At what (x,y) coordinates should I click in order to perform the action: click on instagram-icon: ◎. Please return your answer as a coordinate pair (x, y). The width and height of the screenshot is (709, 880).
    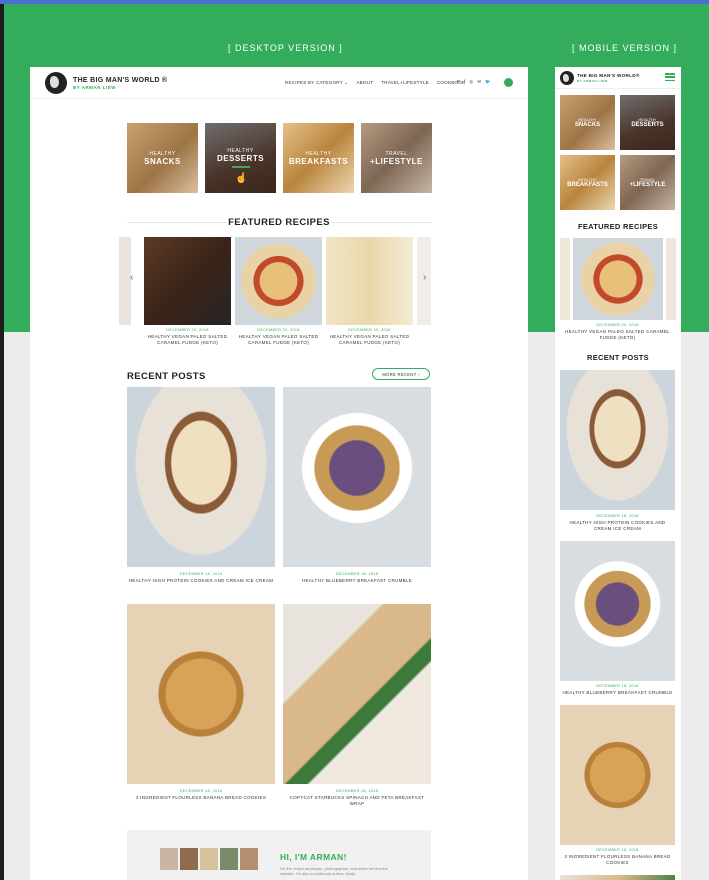
    Looking at the image, I should click on (471, 82).